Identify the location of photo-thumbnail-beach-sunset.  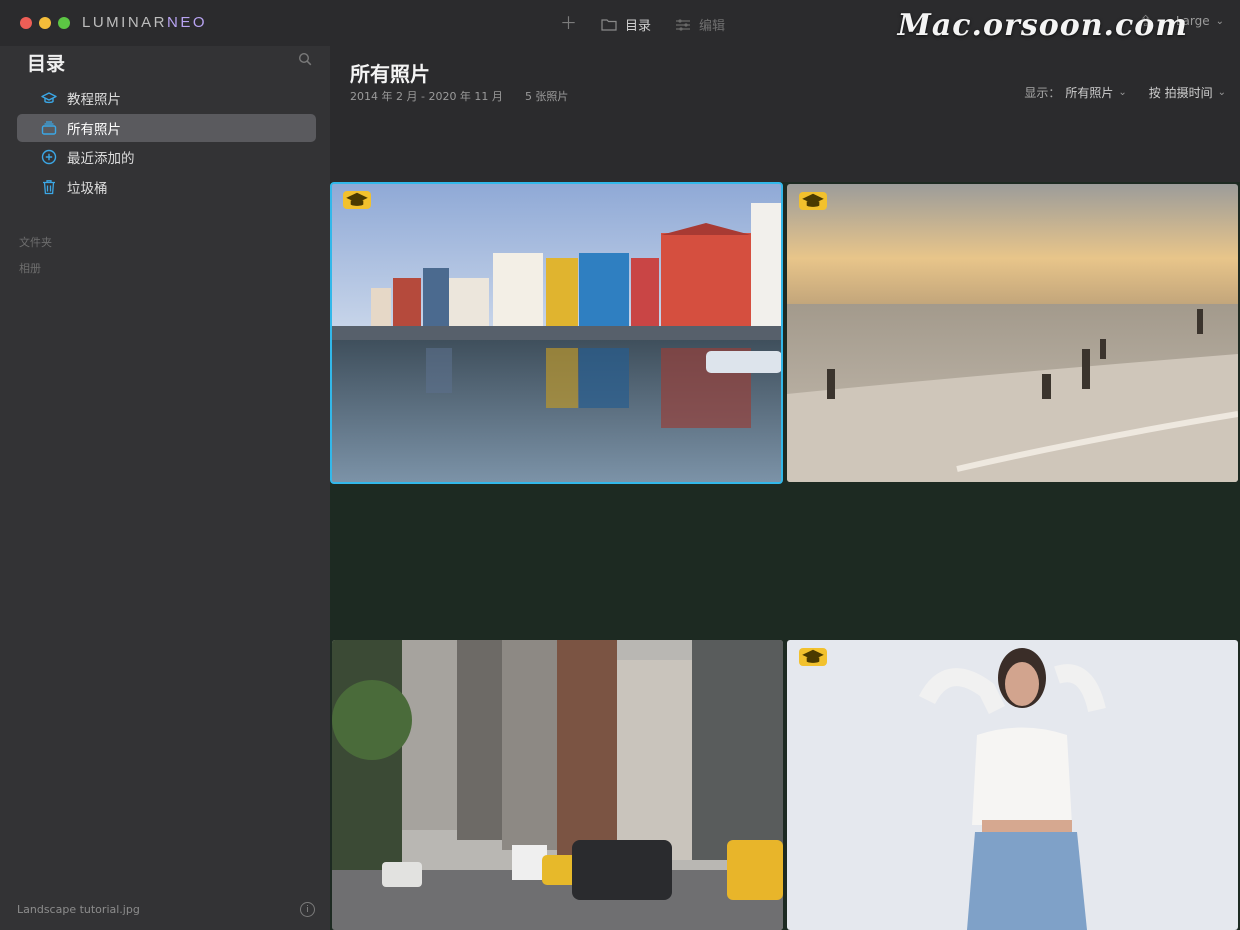
(1012, 333).